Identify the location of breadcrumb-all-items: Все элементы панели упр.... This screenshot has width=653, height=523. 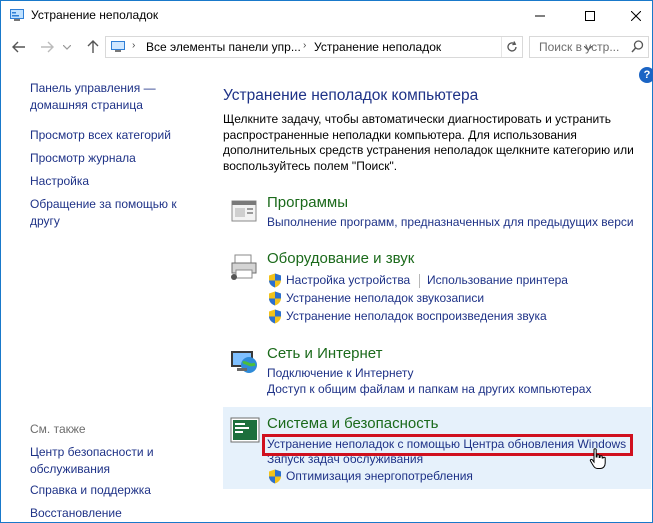
(223, 47).